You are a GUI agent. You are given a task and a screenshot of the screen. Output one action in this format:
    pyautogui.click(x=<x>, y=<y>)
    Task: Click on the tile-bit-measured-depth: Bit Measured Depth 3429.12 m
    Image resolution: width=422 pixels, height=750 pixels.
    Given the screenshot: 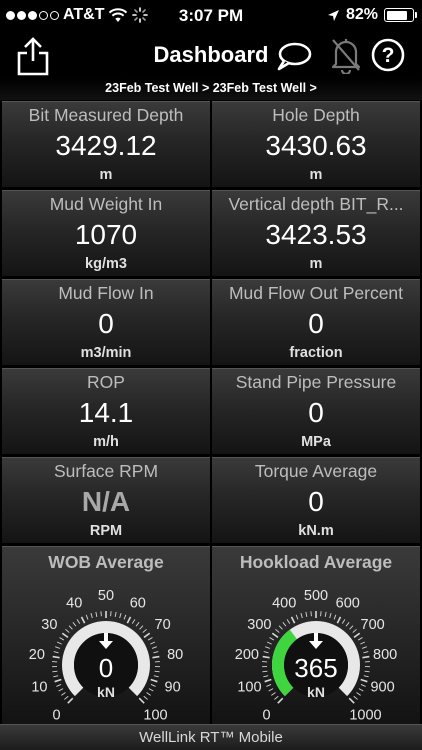 What is the action you would take?
    pyautogui.click(x=106, y=144)
    